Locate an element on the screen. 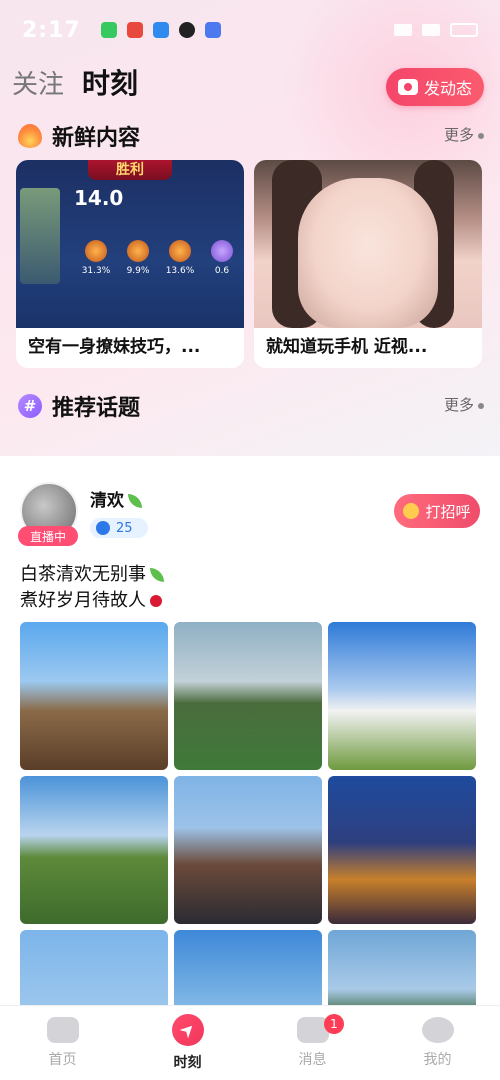 This screenshot has height=1080, width=500. face-shape is located at coordinates (368, 253).